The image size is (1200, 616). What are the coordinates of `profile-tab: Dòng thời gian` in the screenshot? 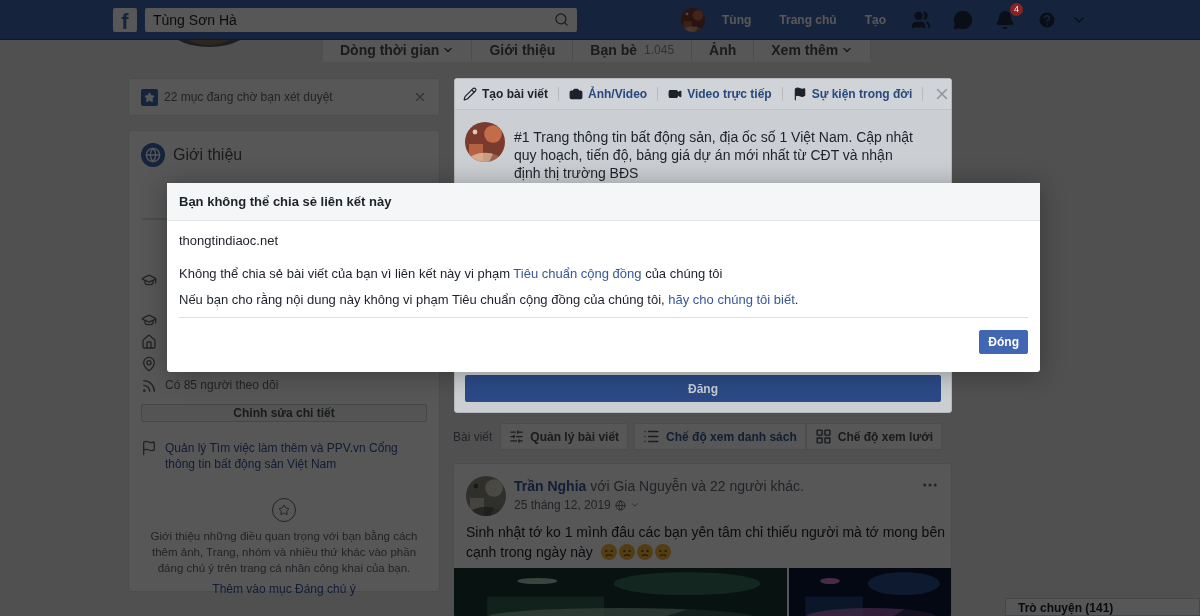 It's located at (398, 50).